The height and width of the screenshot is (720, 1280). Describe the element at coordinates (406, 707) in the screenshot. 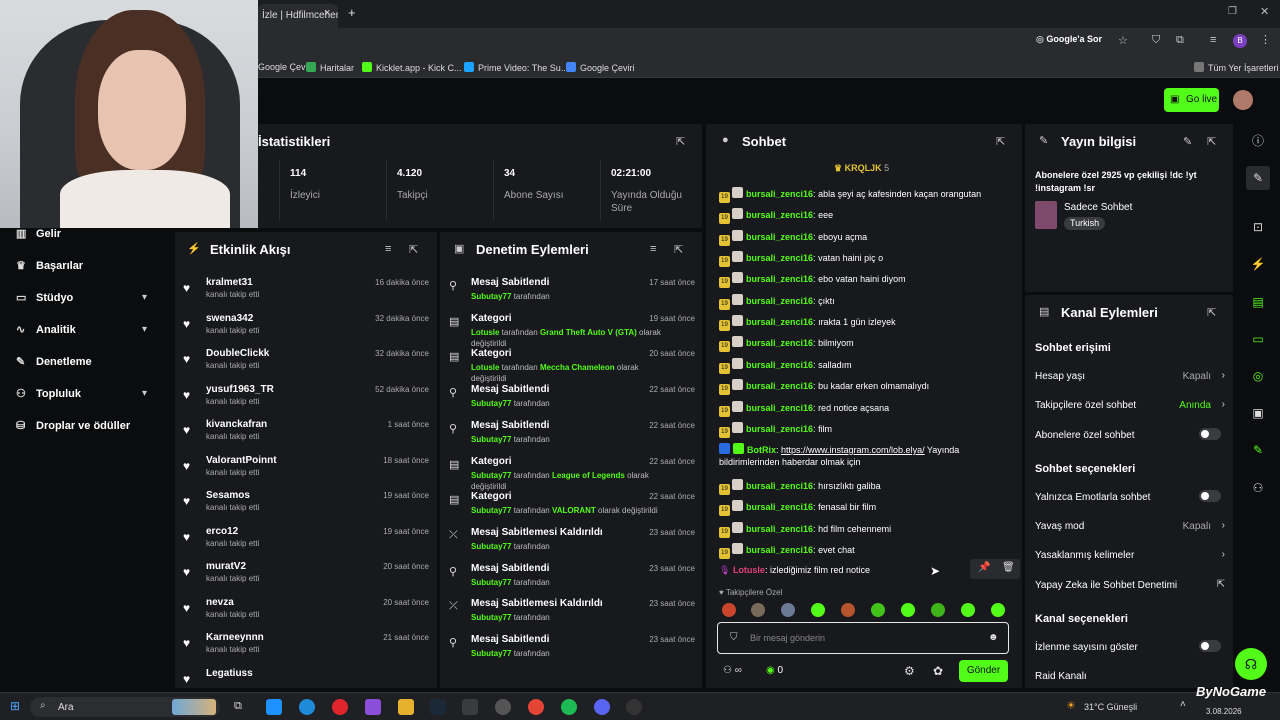

I see `file-explorer-icon` at that location.